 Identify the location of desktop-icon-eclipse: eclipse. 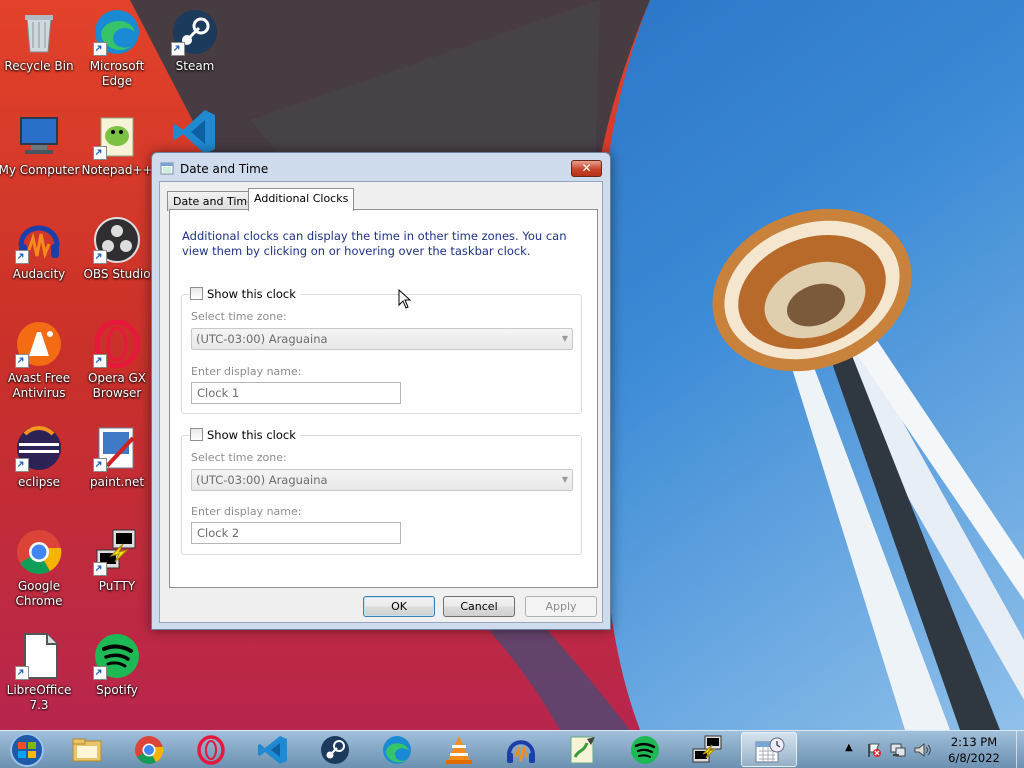
(40, 457).